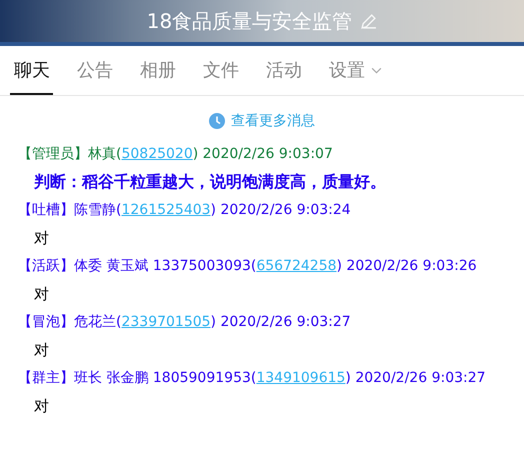 The image size is (524, 451). Describe the element at coordinates (166, 210) in the screenshot. I see `user-id-link: 1261525403` at that location.